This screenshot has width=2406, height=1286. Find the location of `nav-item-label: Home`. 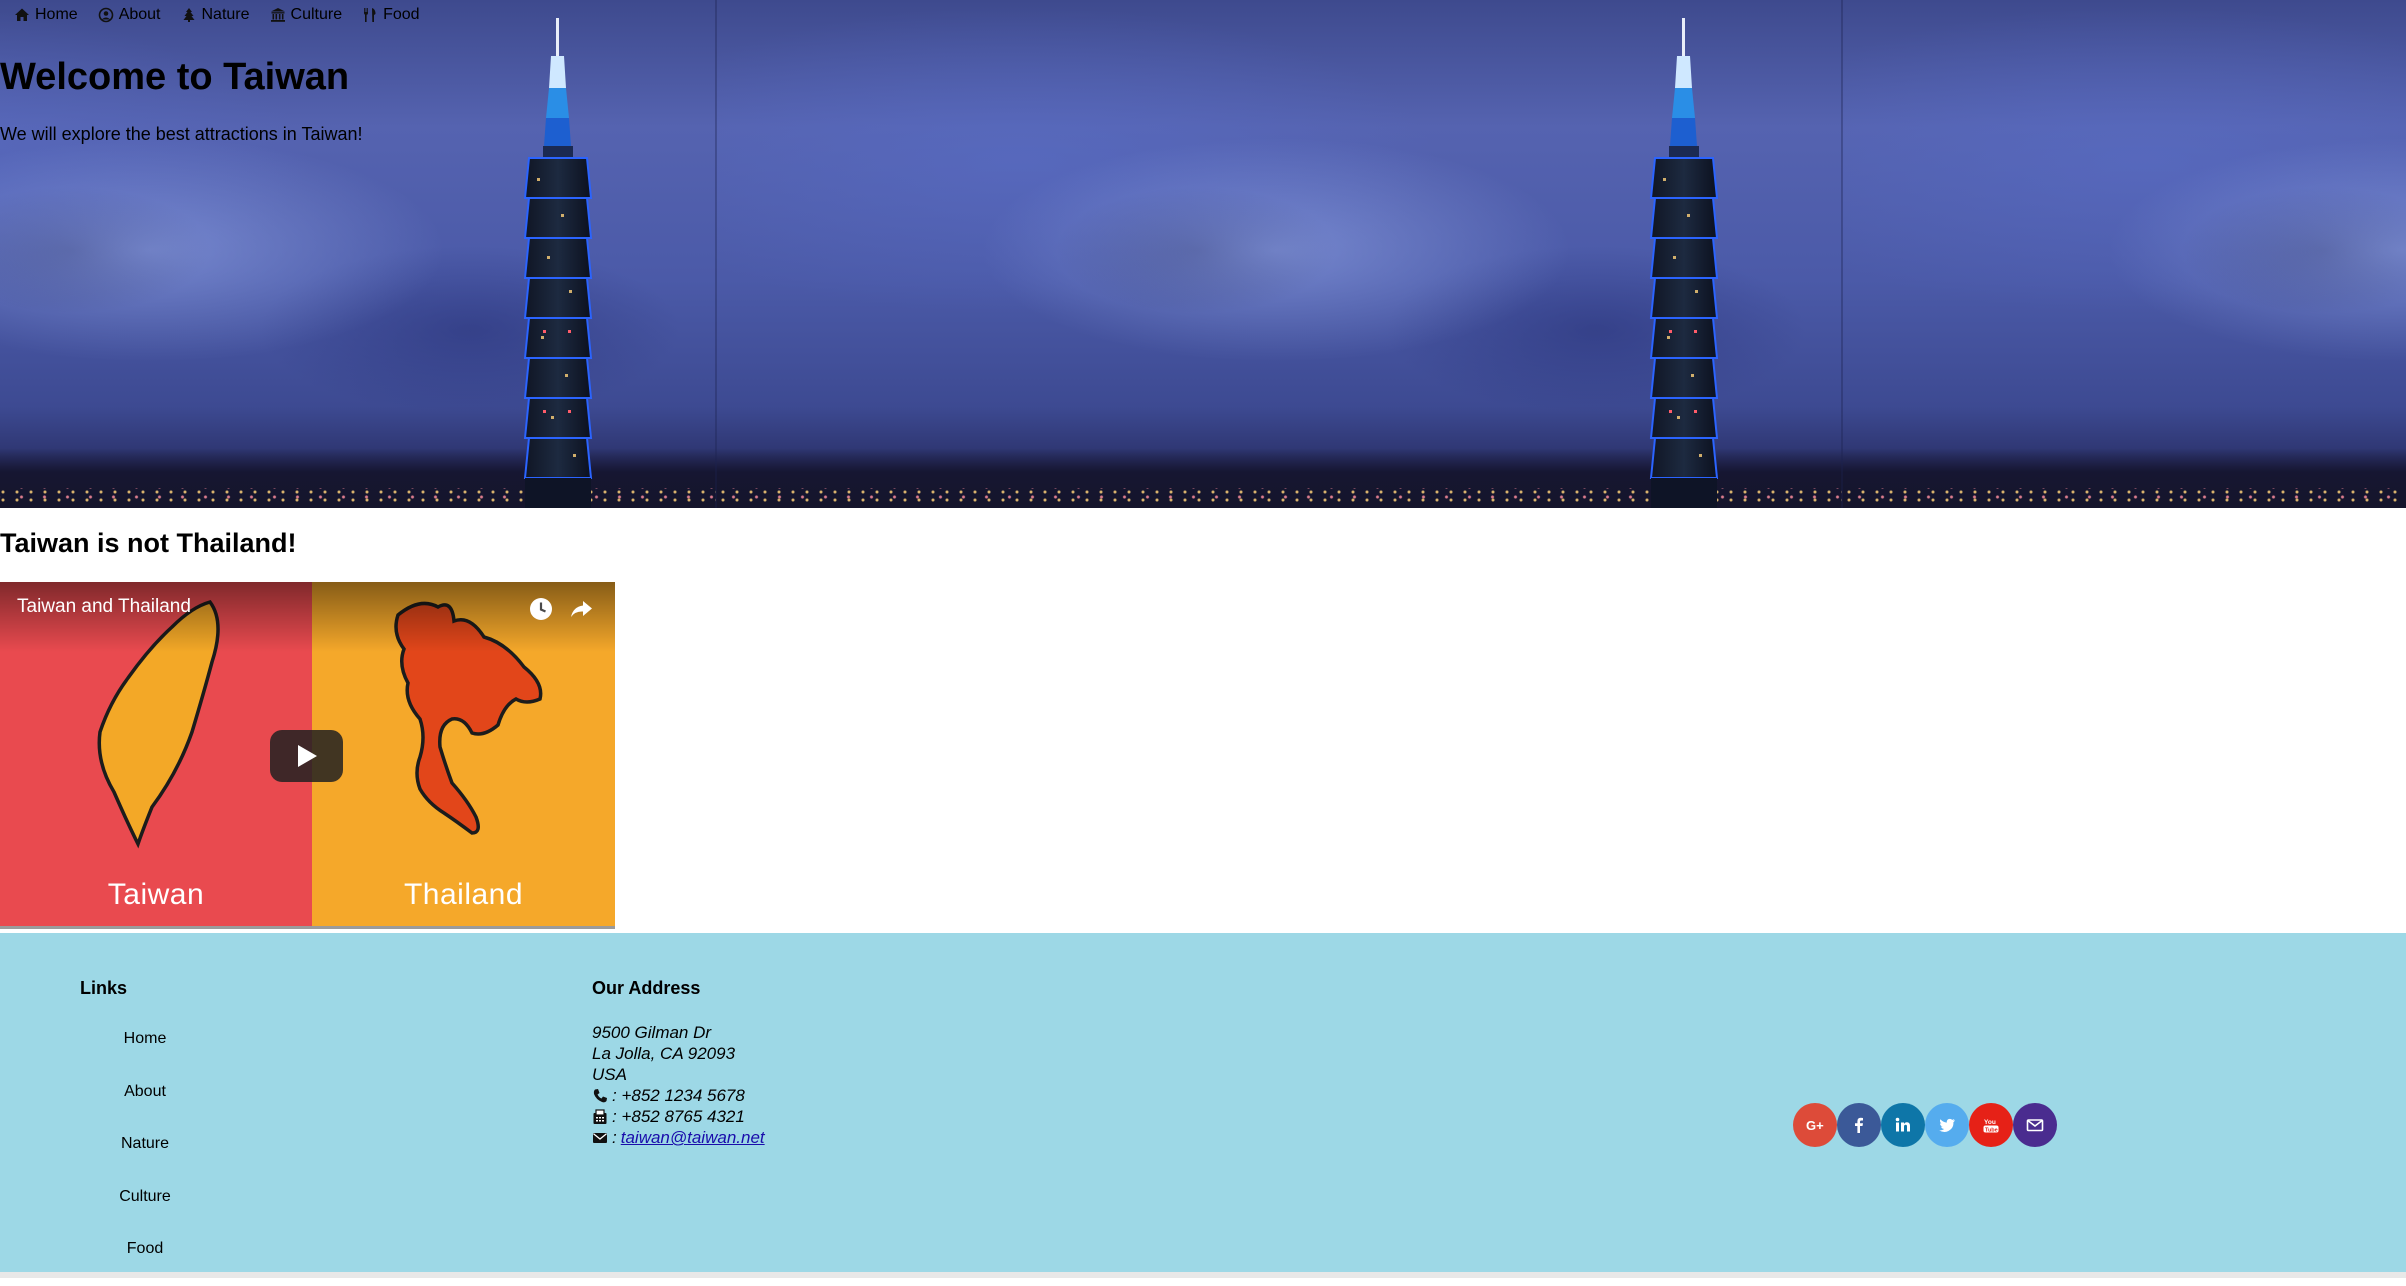

nav-item-label: Home is located at coordinates (56, 14).